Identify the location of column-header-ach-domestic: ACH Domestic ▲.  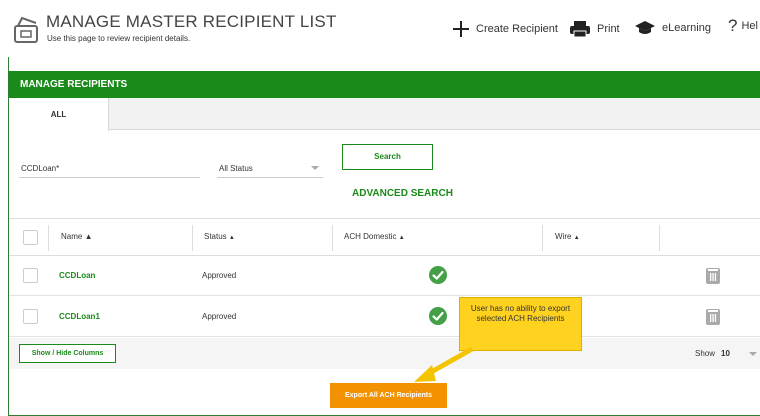
(374, 236).